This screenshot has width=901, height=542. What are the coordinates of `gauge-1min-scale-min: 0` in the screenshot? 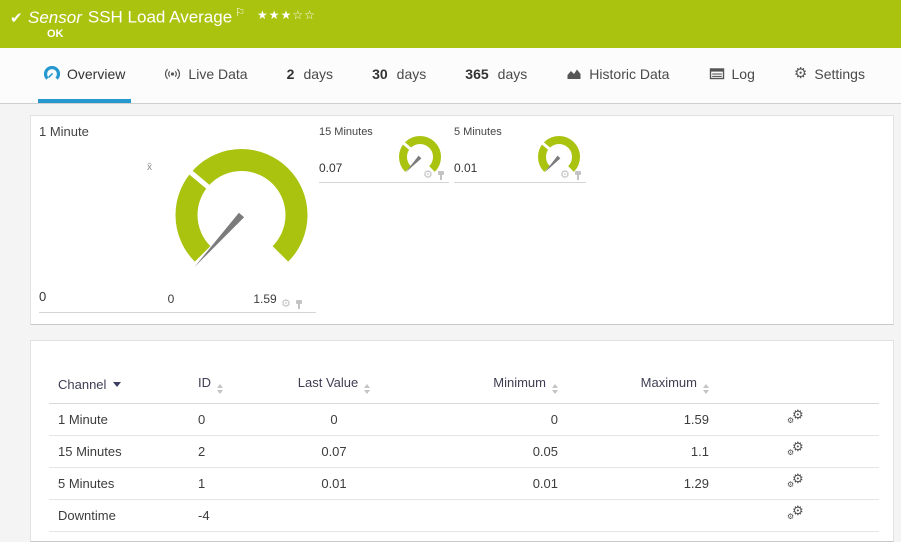 It's located at (171, 299).